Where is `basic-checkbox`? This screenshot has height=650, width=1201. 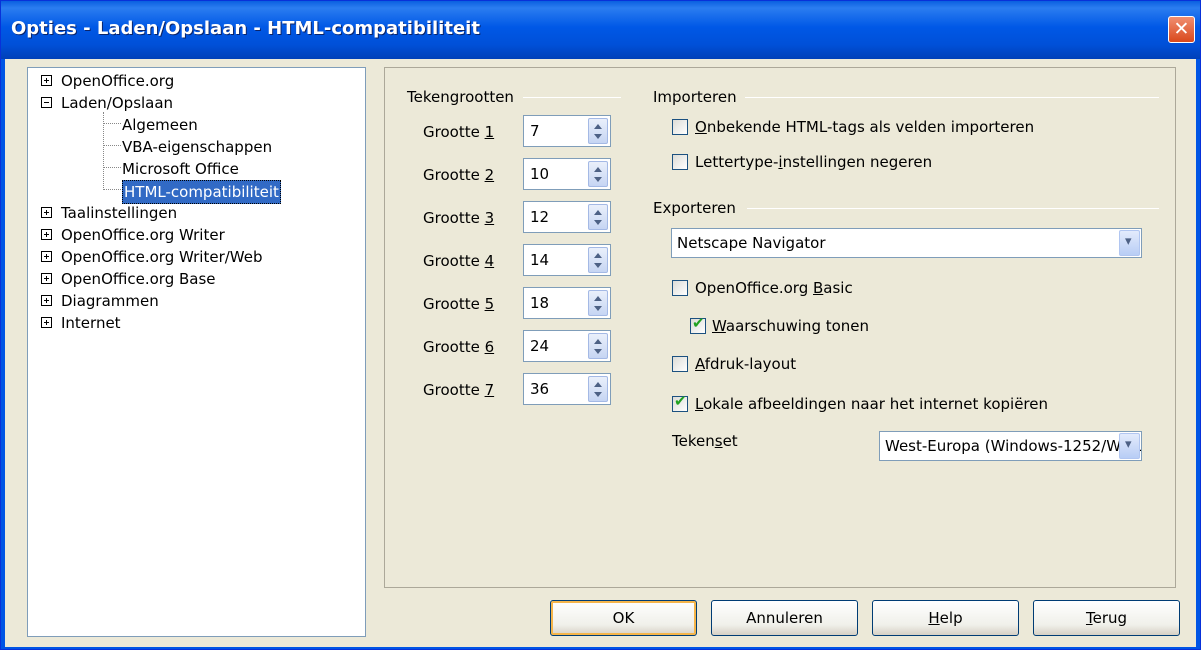
basic-checkbox is located at coordinates (680, 288).